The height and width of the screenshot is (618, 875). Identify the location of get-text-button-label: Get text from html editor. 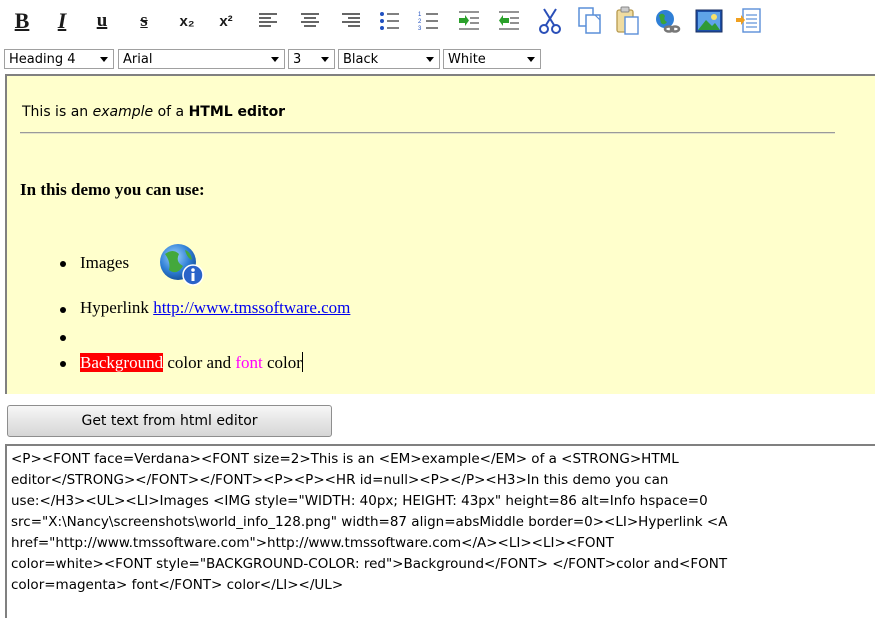
(169, 421).